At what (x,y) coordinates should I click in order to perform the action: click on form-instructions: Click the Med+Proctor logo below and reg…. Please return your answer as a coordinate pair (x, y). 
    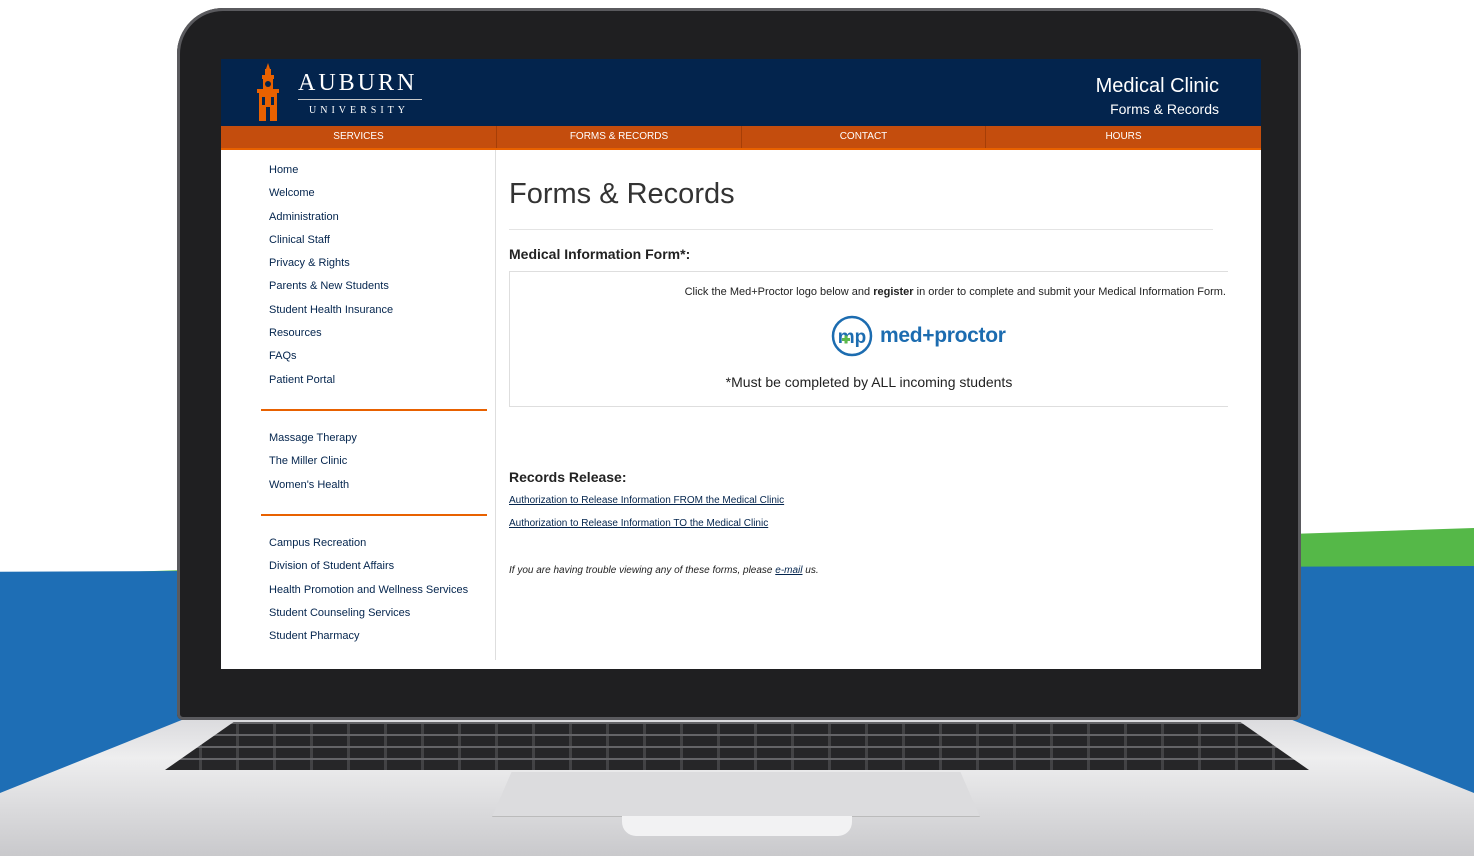
    Looking at the image, I should click on (955, 292).